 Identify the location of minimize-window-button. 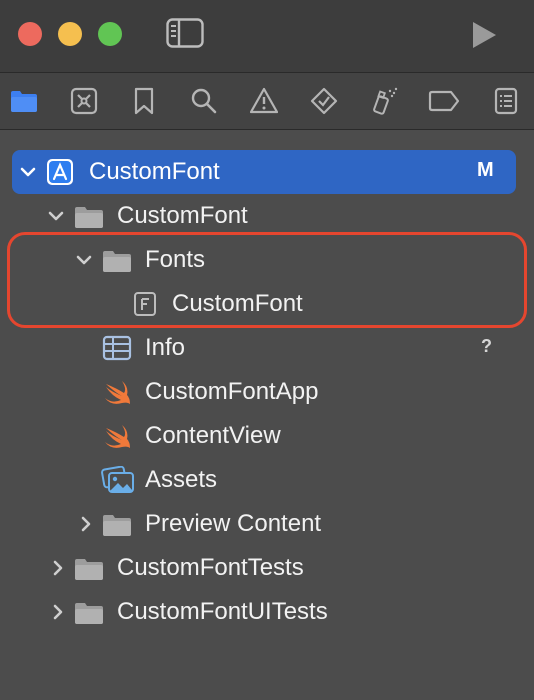
(70, 34).